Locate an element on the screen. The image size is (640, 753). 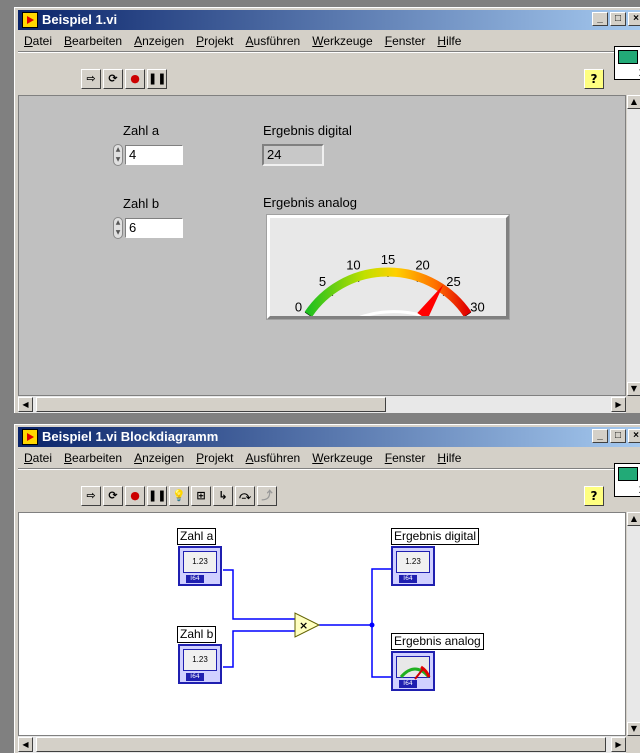
menu-separator is located at coordinates (329, 52).